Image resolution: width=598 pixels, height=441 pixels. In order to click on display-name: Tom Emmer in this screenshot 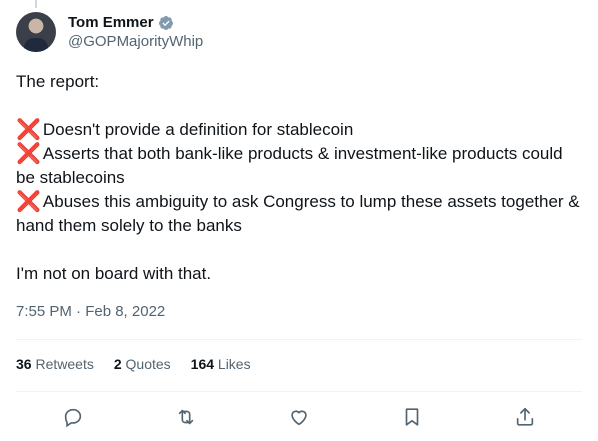, I will do `click(111, 22)`.